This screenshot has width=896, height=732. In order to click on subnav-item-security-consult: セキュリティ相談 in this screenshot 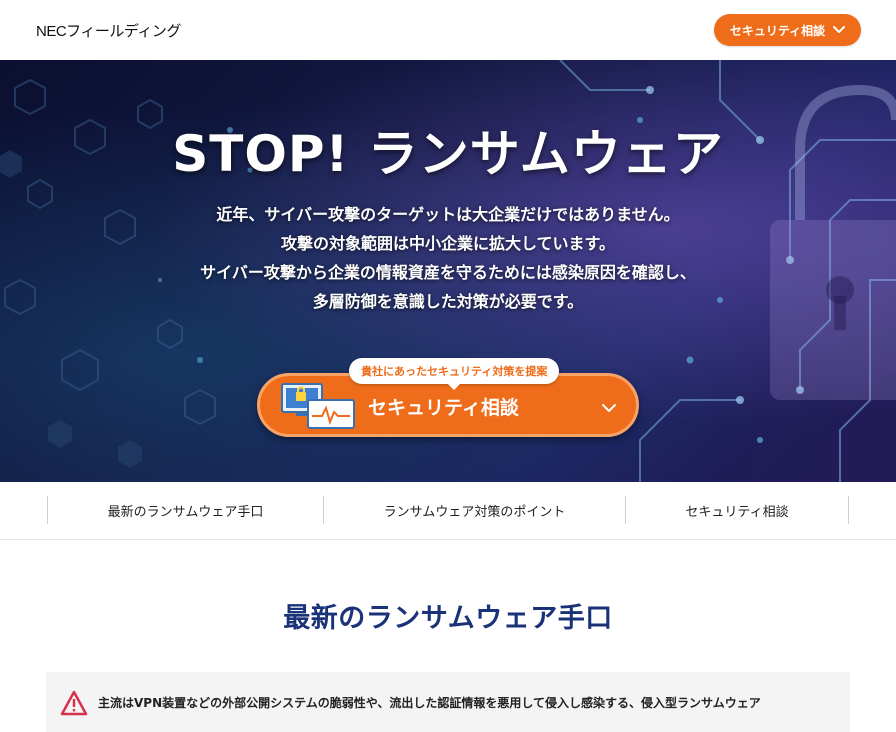, I will do `click(736, 510)`.